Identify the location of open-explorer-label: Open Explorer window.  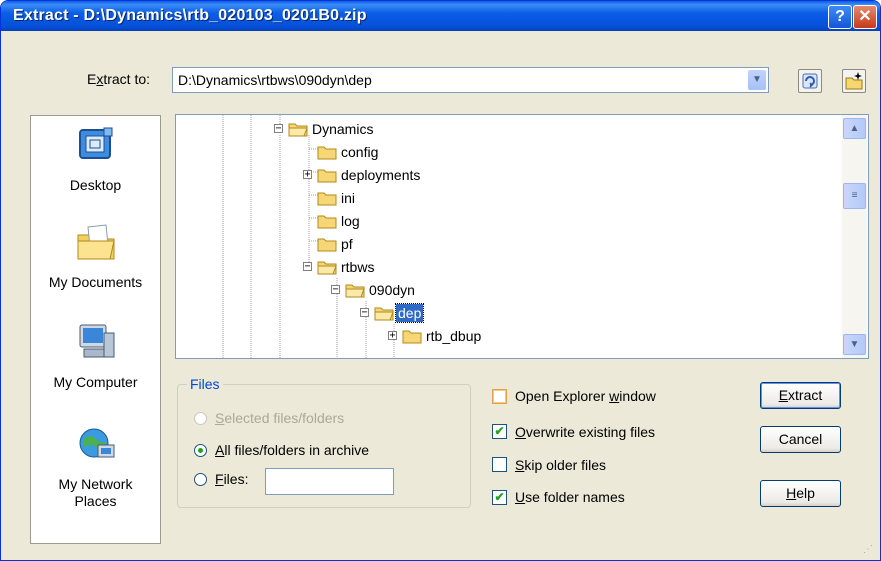
(585, 396).